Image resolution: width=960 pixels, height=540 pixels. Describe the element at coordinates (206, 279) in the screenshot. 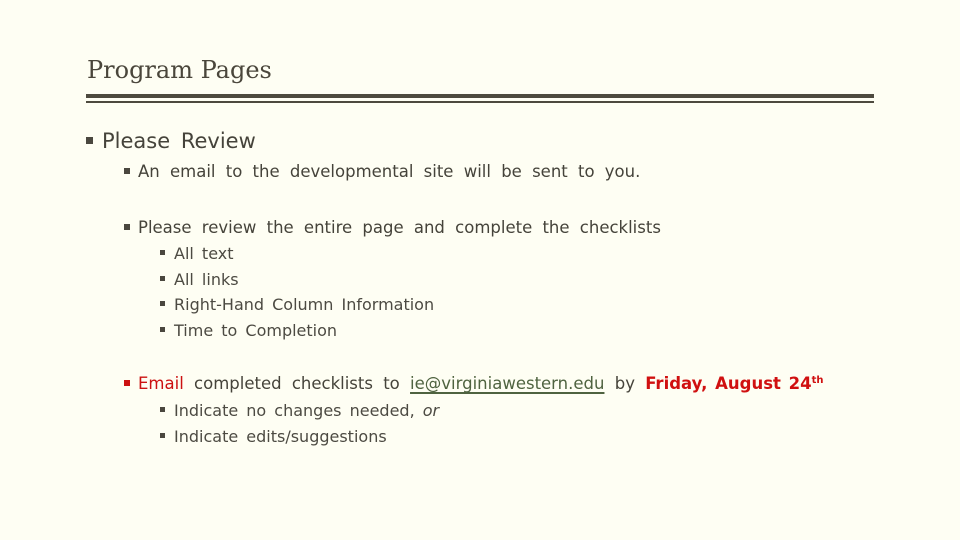

I see `checklist-item-text: All links` at that location.